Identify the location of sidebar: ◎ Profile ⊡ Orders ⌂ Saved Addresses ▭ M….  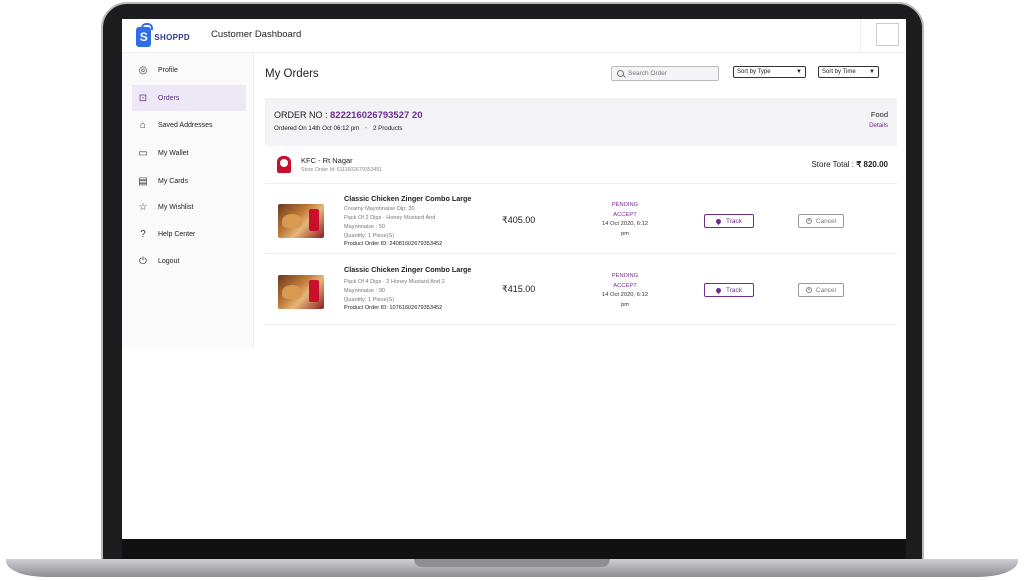
(188, 200).